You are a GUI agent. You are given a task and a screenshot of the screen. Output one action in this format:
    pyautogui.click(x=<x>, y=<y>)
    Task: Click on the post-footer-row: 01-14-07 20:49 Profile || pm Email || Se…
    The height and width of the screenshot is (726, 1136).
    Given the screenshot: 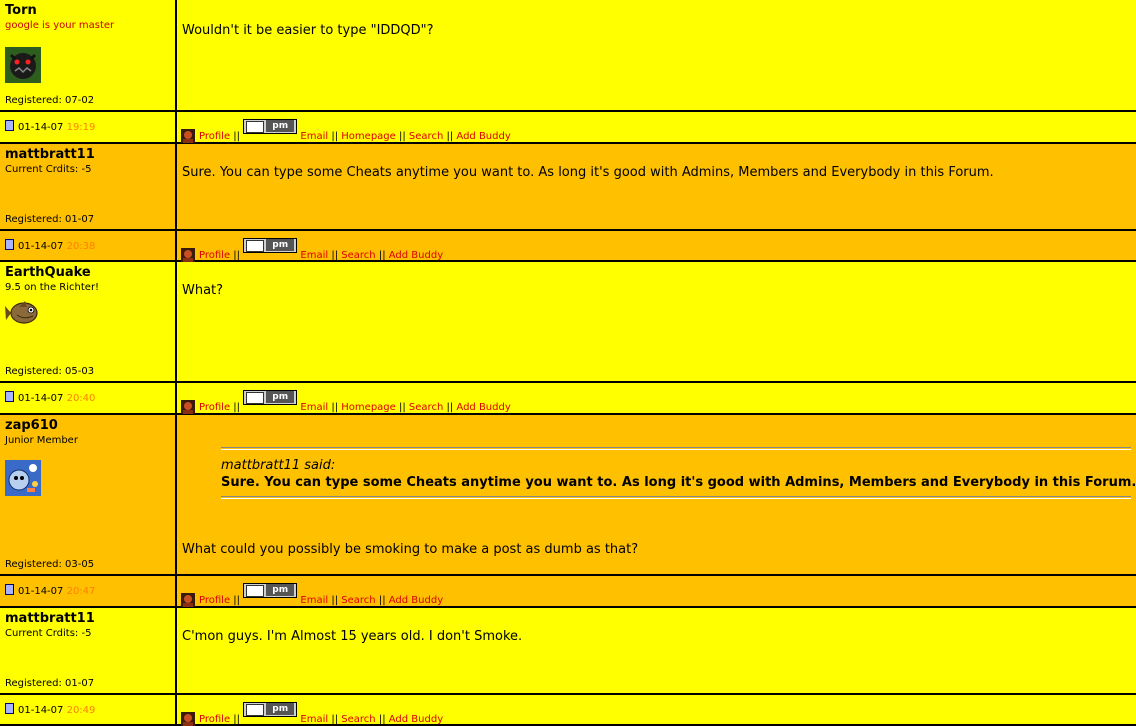 What is the action you would take?
    pyautogui.click(x=568, y=710)
    